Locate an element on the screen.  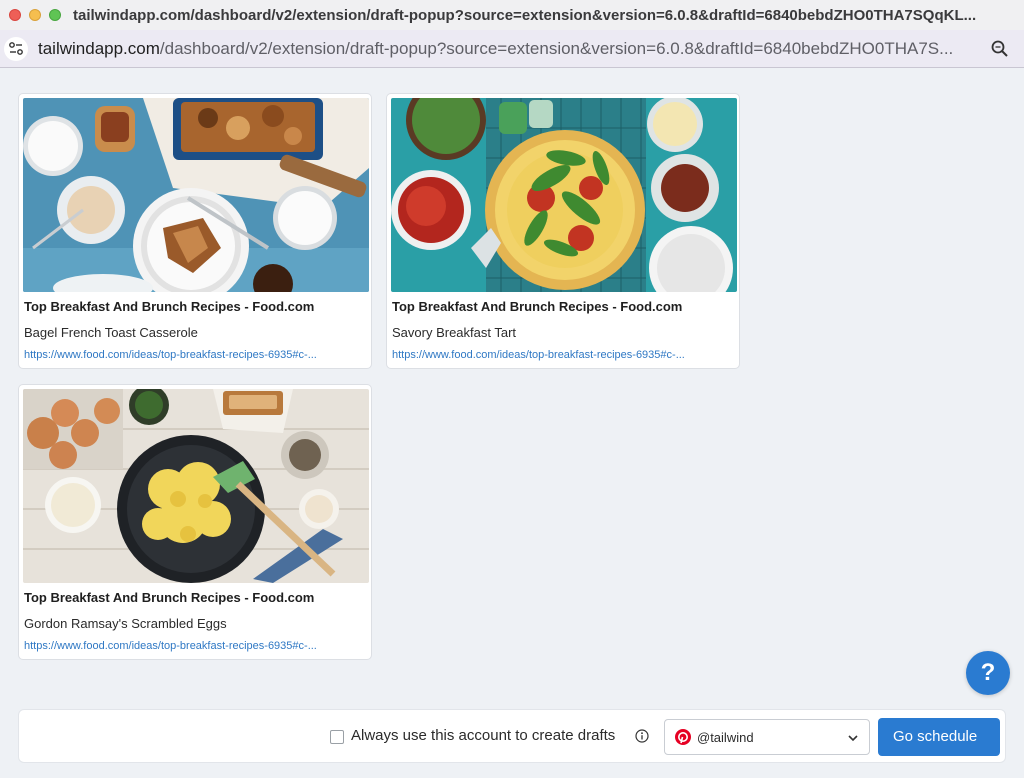
window-controls is located at coordinates (35, 15).